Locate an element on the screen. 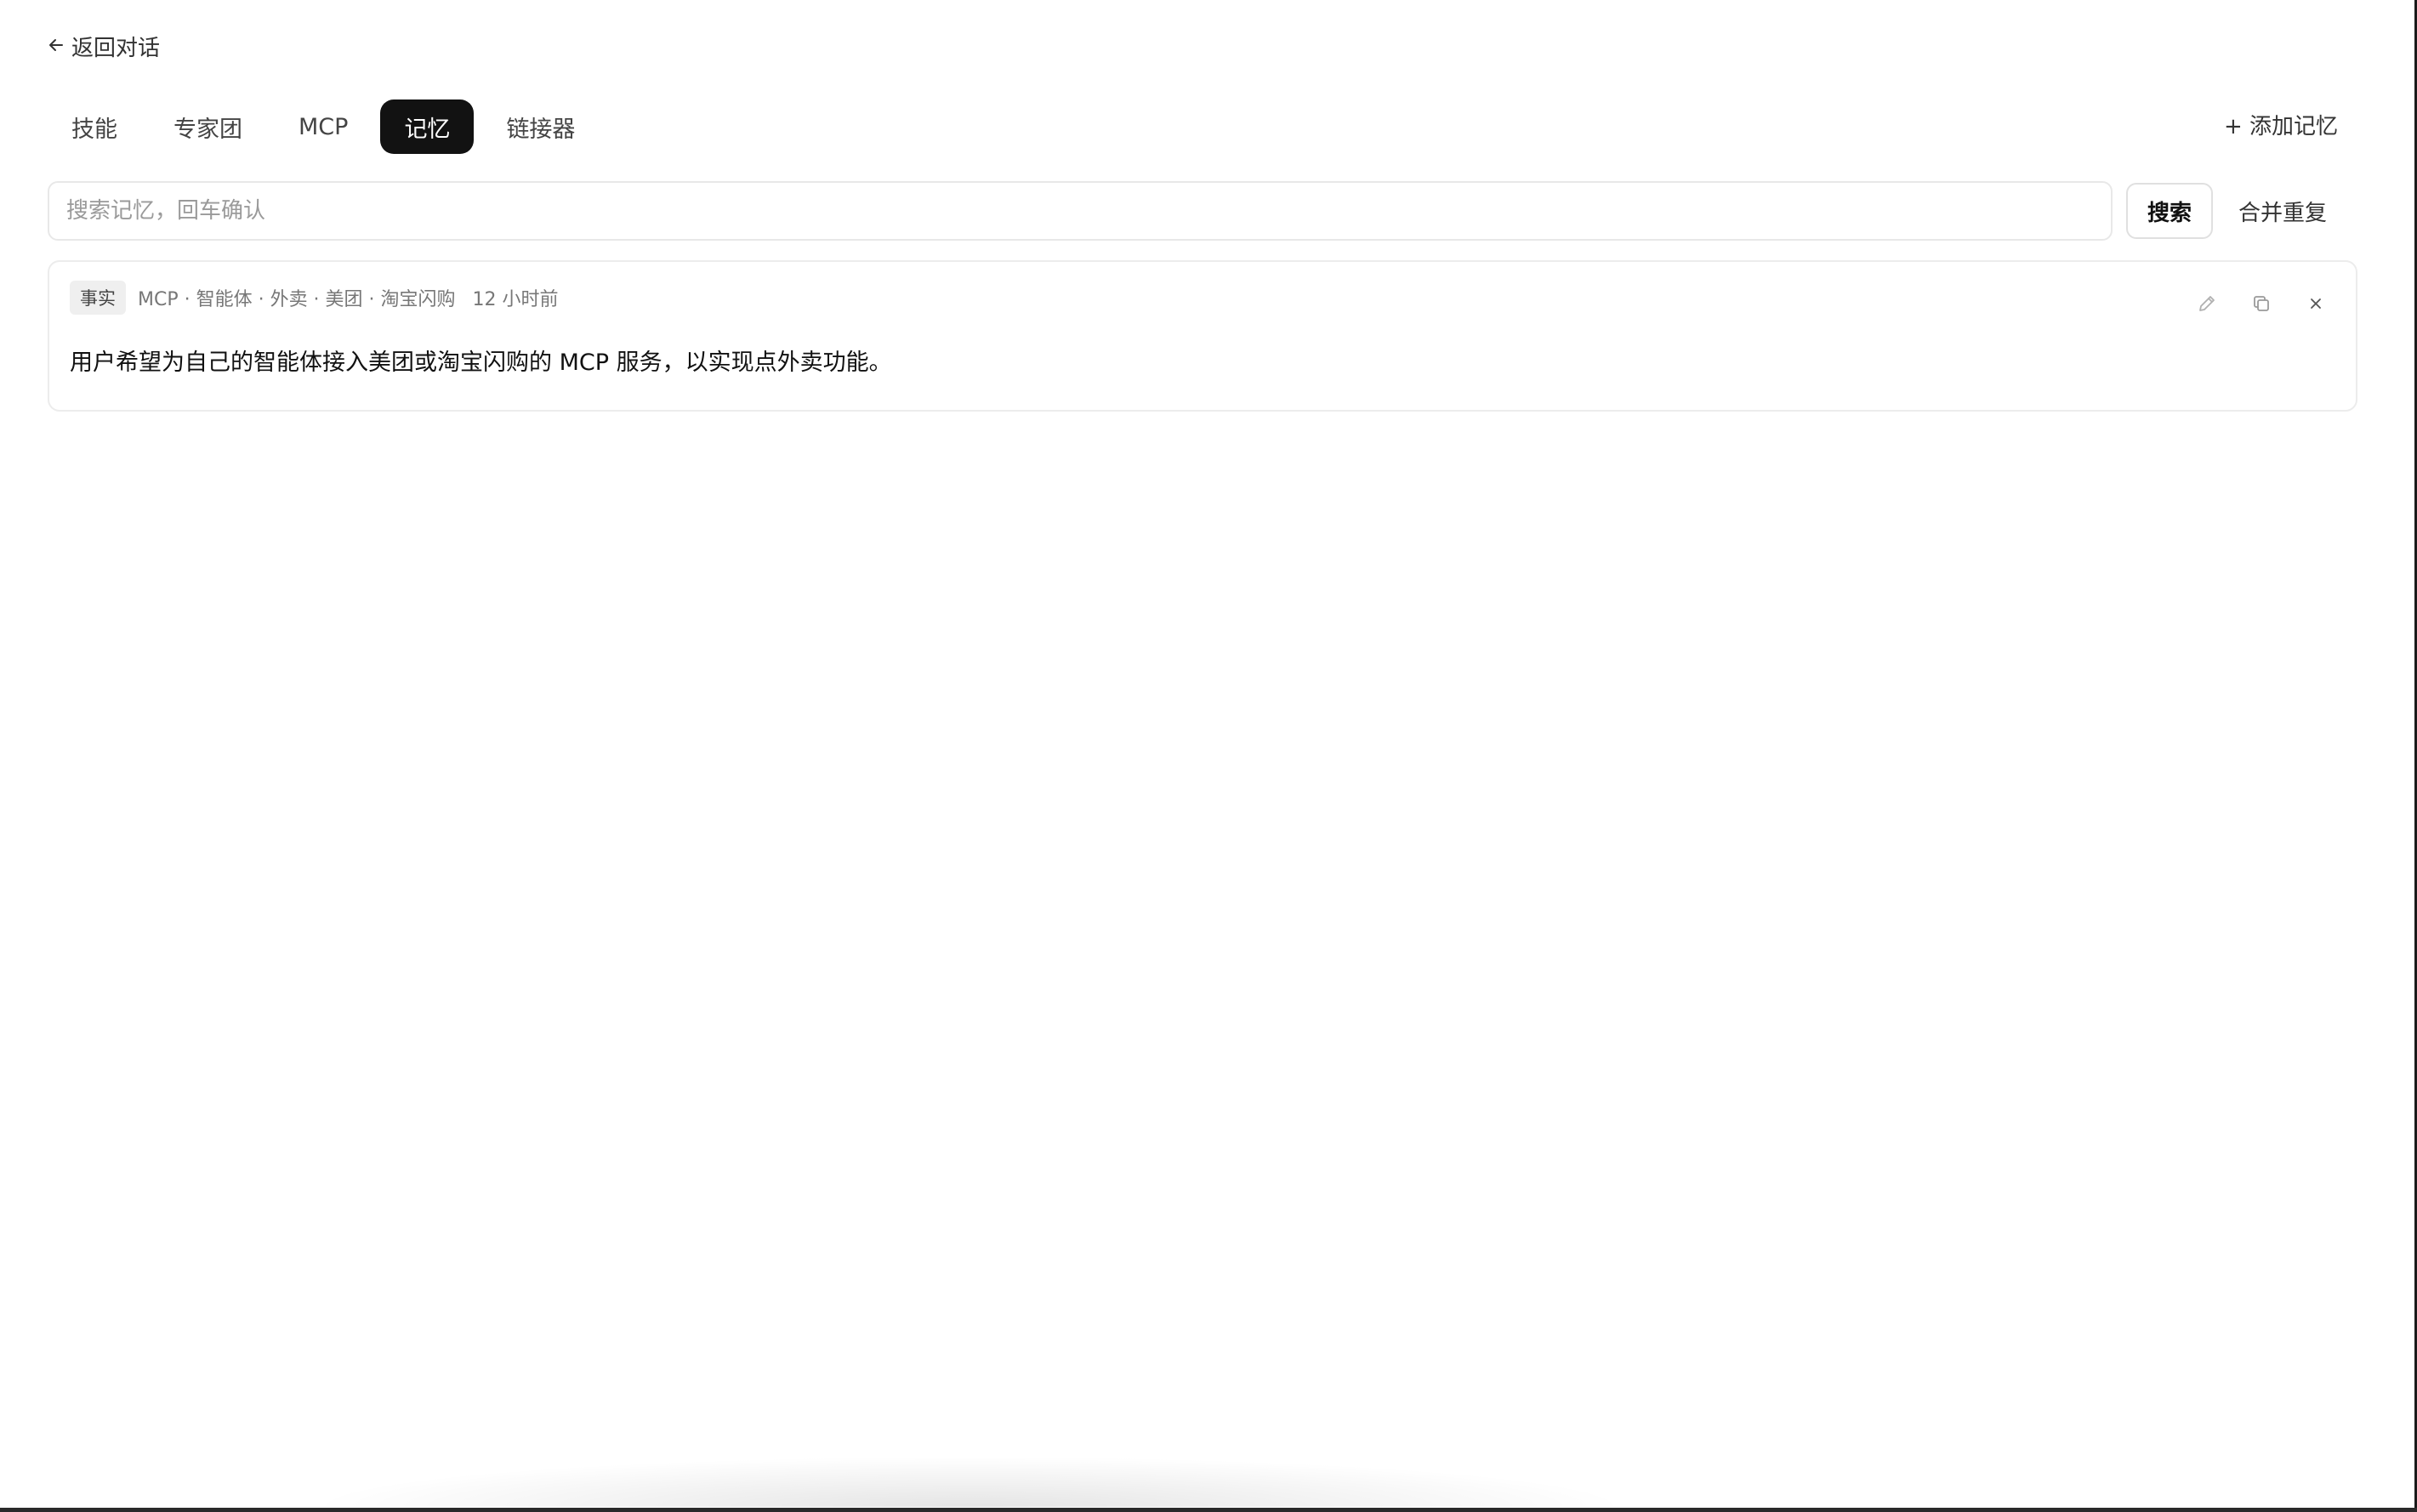 The width and height of the screenshot is (2417, 1512). search-input is located at coordinates (1080, 211).